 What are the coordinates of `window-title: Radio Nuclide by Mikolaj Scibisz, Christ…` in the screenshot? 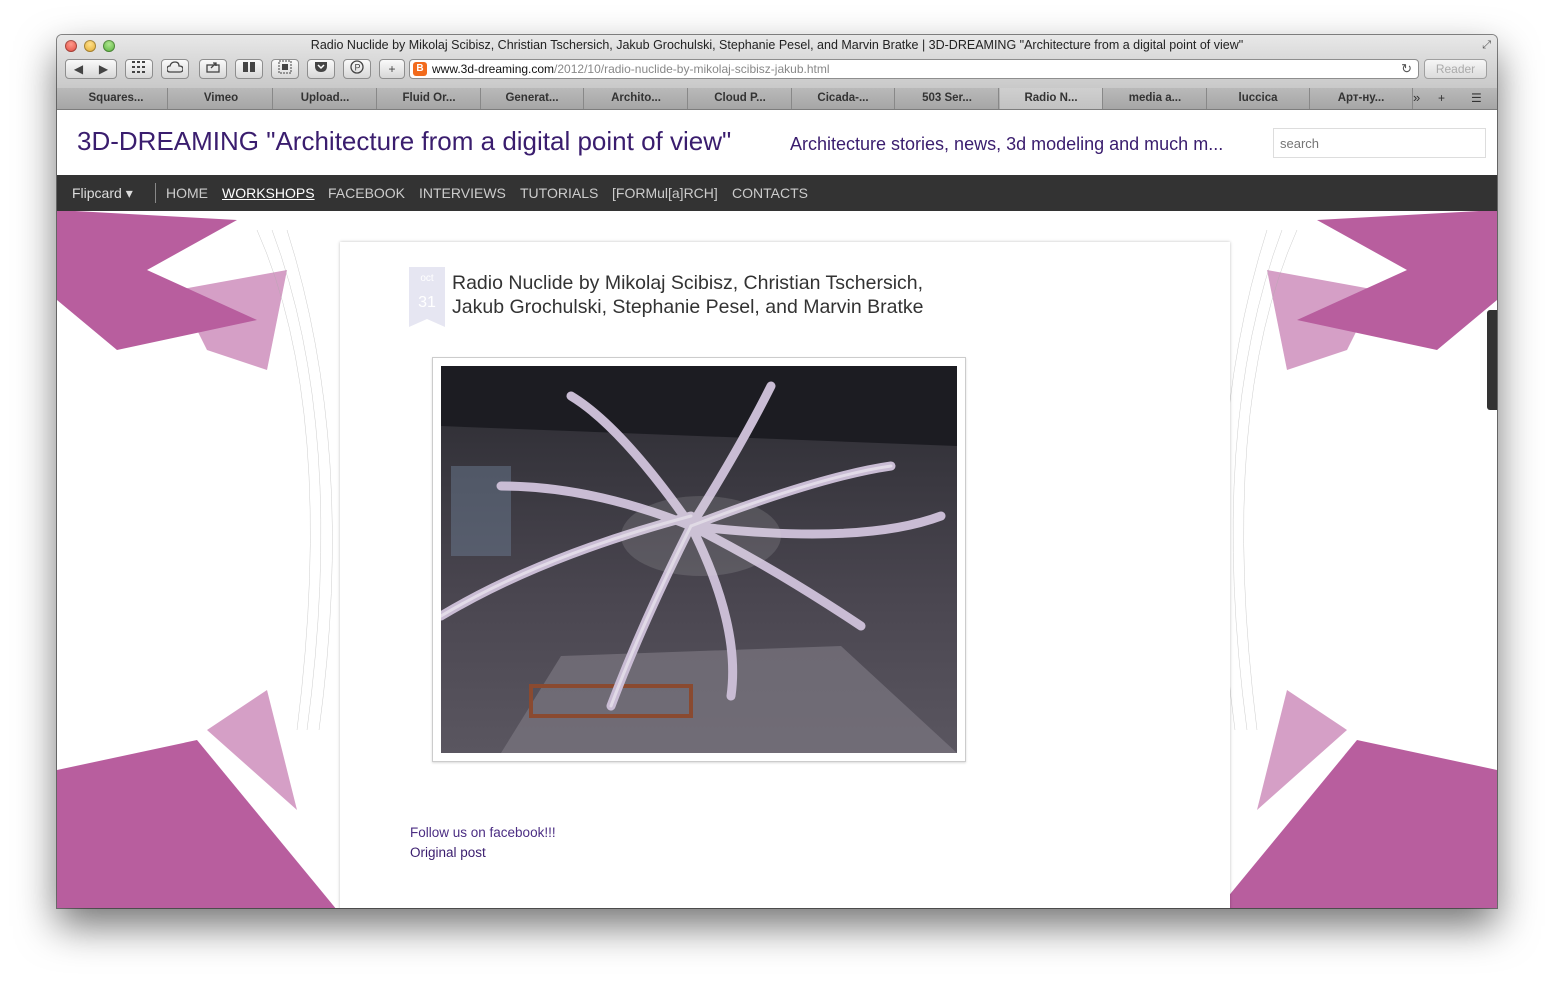 It's located at (777, 45).